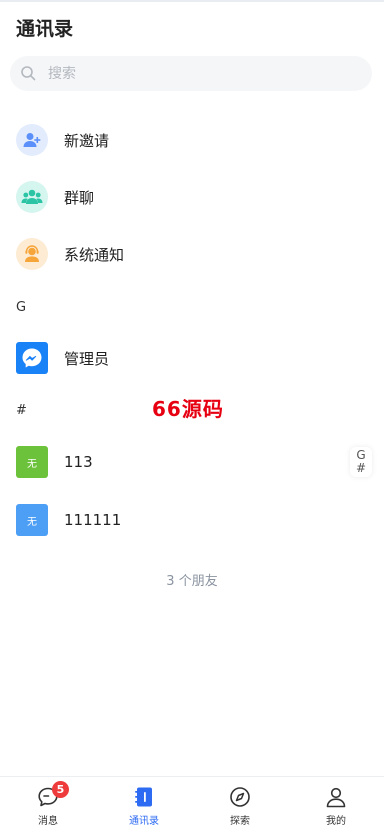 Image resolution: width=384 pixels, height=829 pixels. I want to click on bottom-tab-bar: 5 消息 通讯录 探索 我的, so click(192, 802).